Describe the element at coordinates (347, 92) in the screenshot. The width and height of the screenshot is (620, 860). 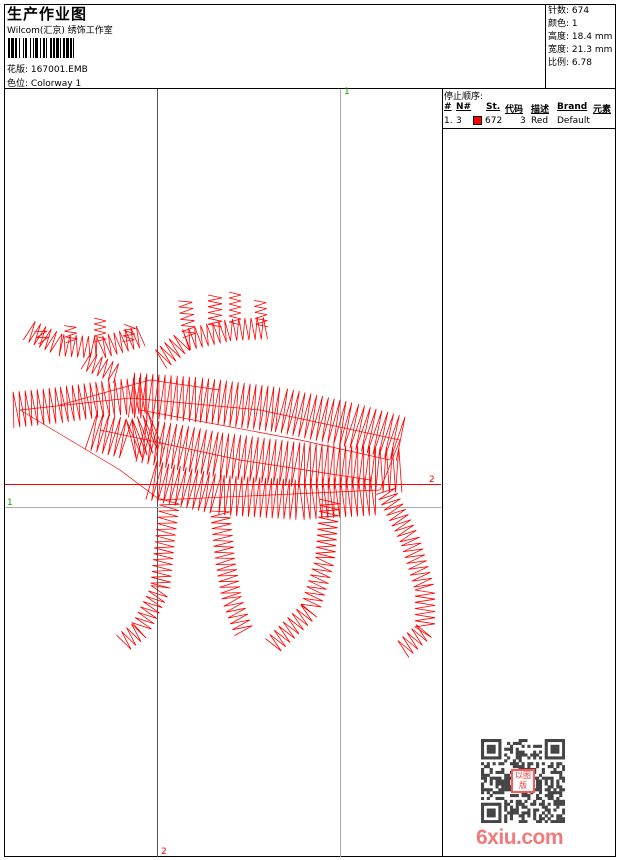
I see `guide-label-v1: 1` at that location.